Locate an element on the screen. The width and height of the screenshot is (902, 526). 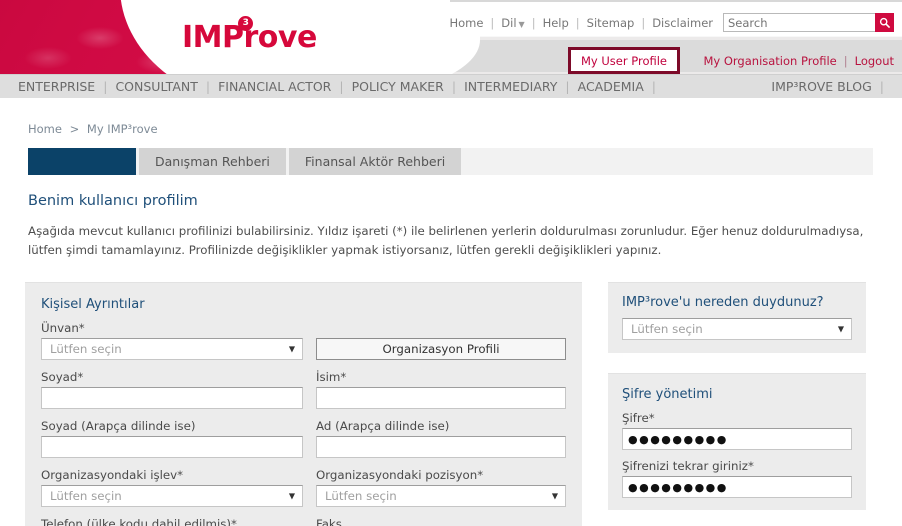
field-firstname-arabic: Ad (Arapça dilinde ise) is located at coordinates (441, 438).